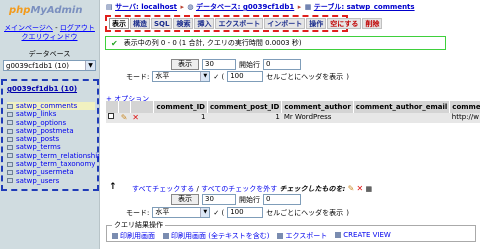 The width and height of the screenshot is (480, 249). Describe the element at coordinates (299, 7) in the screenshot. I see `arrow-right-icon: ▸` at that location.